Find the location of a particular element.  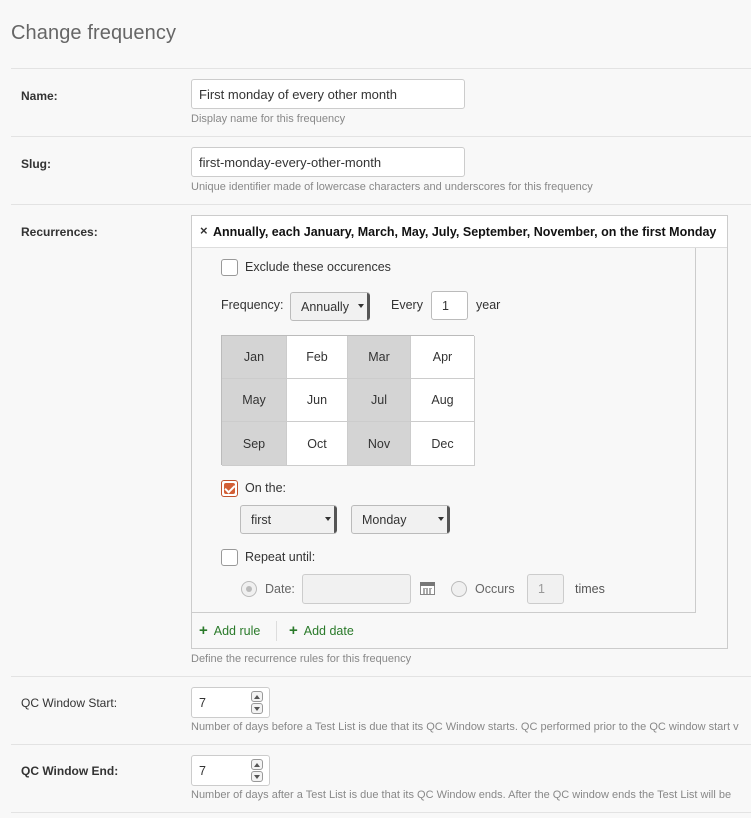

interval-input: 1 is located at coordinates (449, 305).